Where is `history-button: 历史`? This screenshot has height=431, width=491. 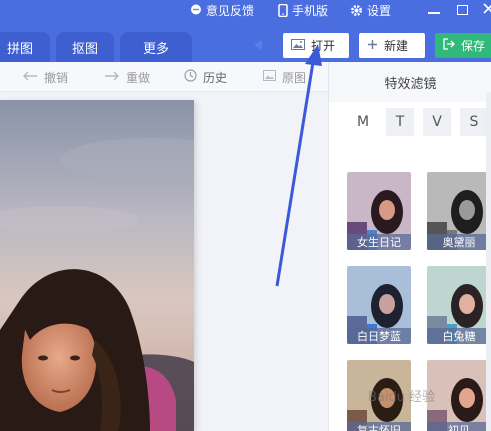
history-button: 历史 is located at coordinates (205, 77).